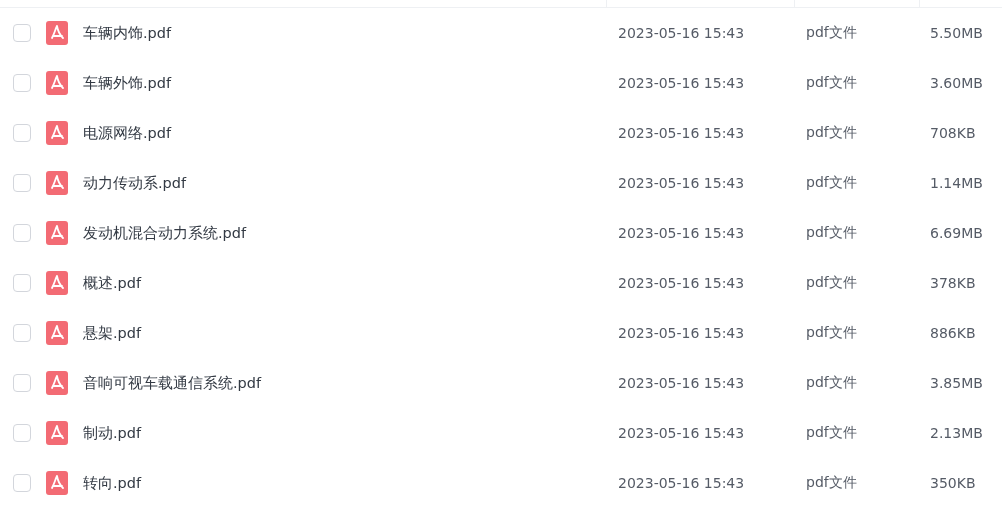  I want to click on file-name: 转向.pdf, so click(112, 483).